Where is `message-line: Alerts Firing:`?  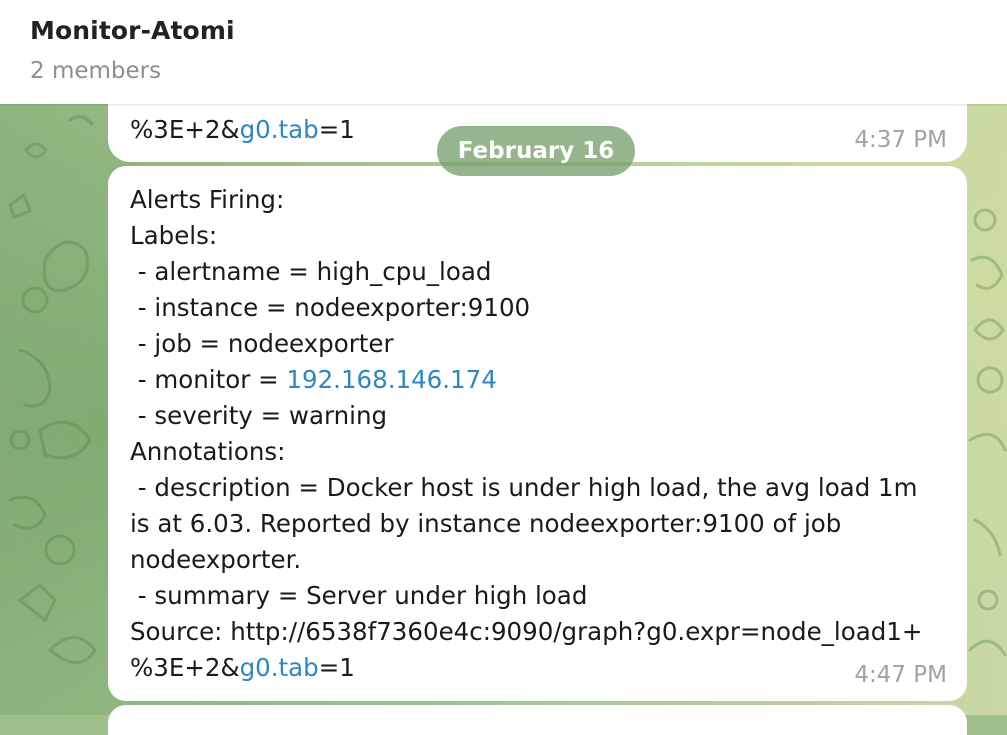
message-line: Alerts Firing: is located at coordinates (207, 199).